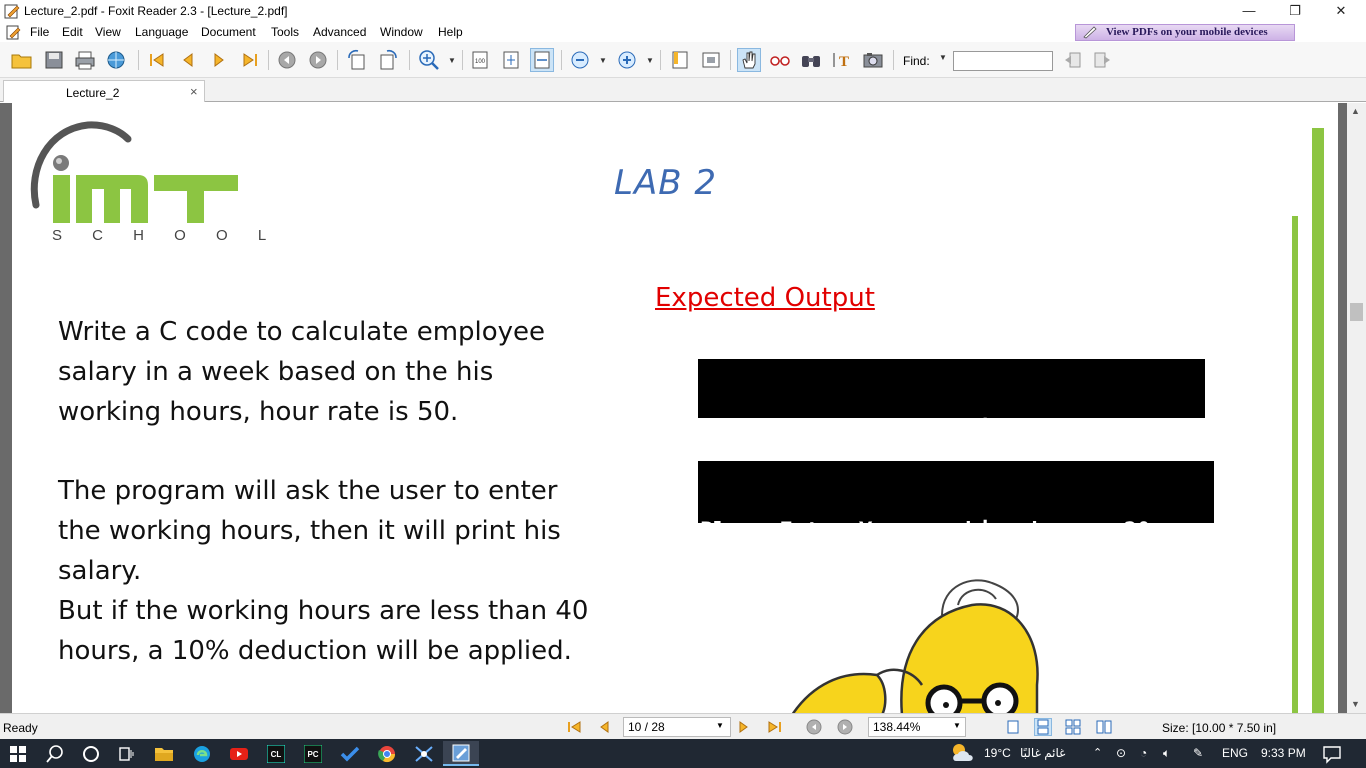 The height and width of the screenshot is (768, 1366). Describe the element at coordinates (55, 753) in the screenshot. I see `taskbar-search-button` at that location.